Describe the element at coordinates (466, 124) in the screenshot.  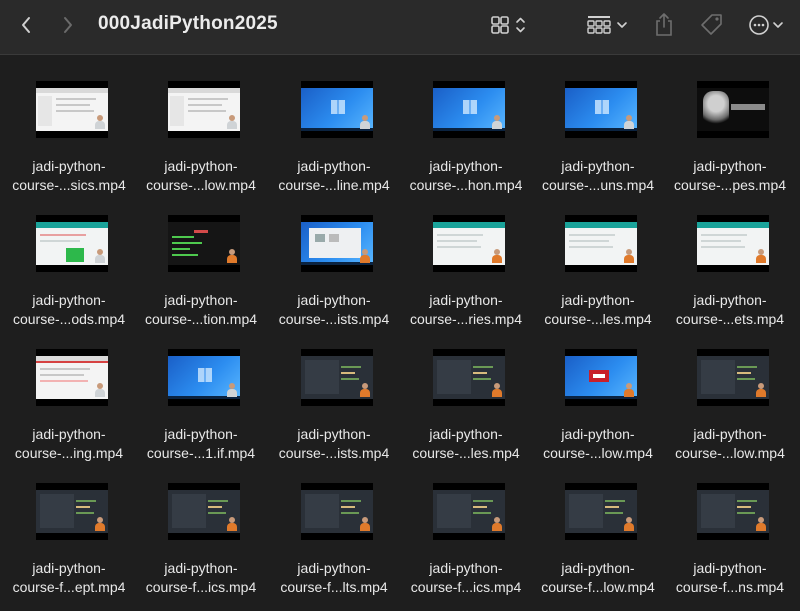
I see `file-item: jadi-python-course-...hon.mp4` at that location.